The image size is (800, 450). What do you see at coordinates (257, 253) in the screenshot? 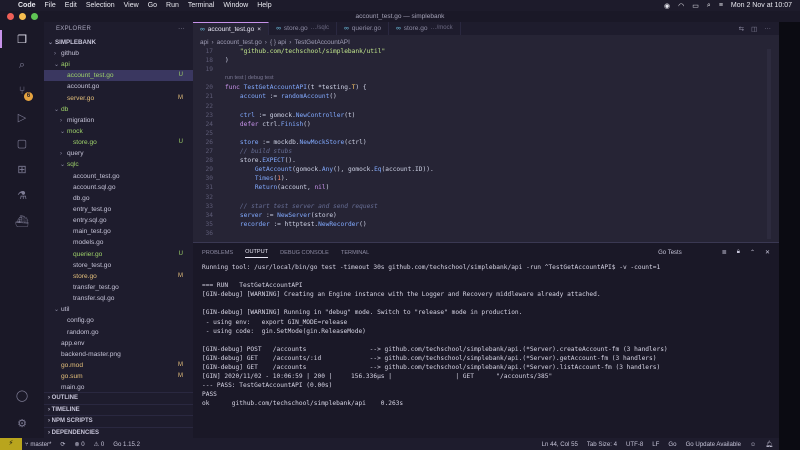
I see `panel-tab-output: OUTPUT` at bounding box center [257, 253].